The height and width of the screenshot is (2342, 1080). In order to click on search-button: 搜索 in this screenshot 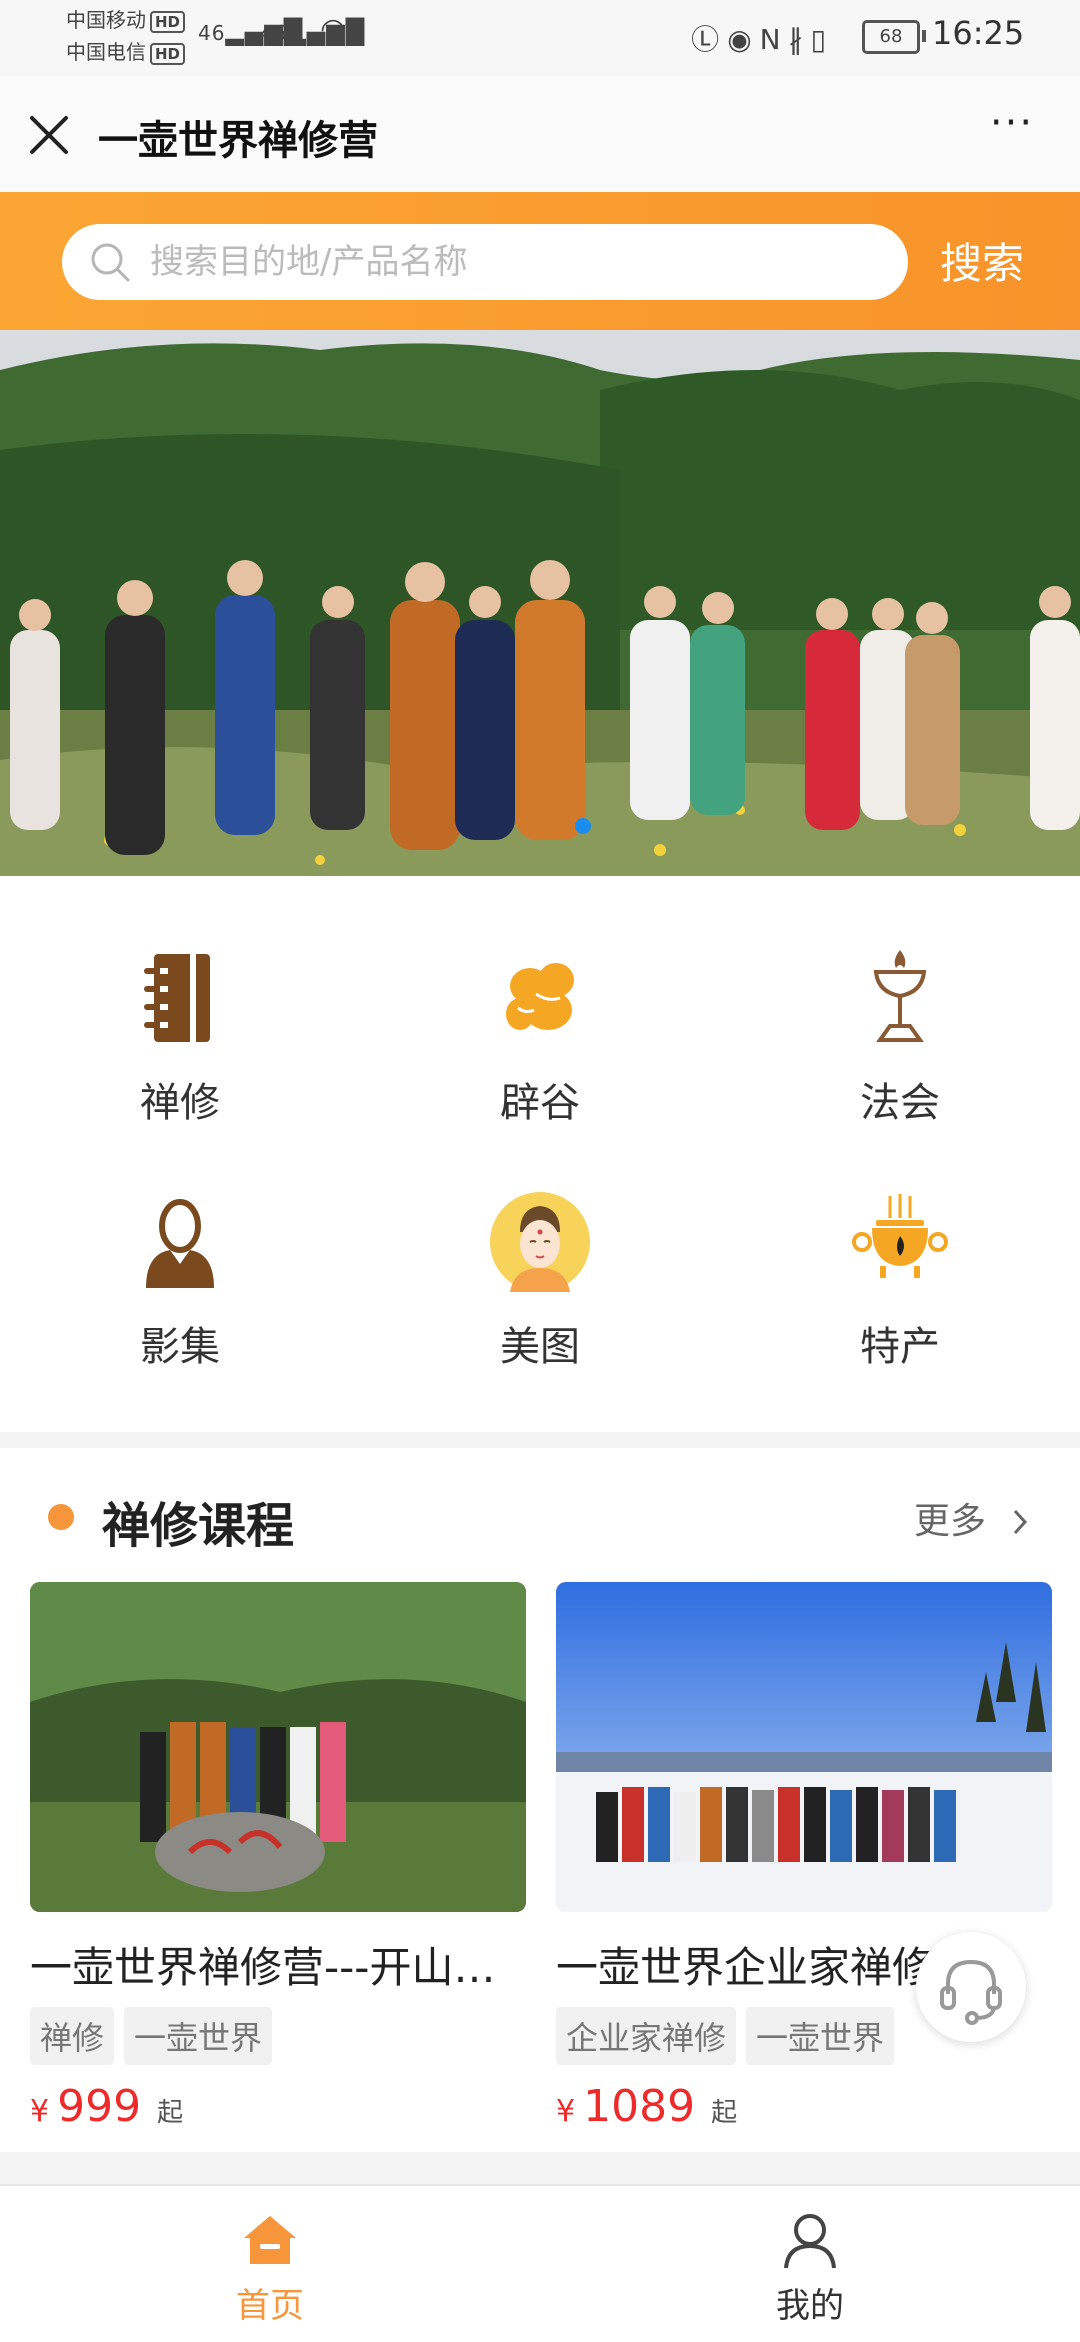, I will do `click(982, 260)`.